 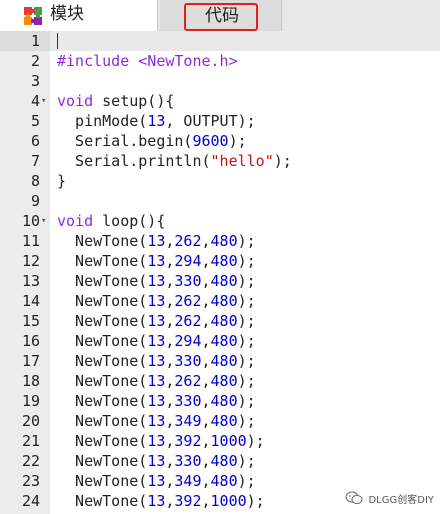 I want to click on code-line: 3, so click(x=220, y=81).